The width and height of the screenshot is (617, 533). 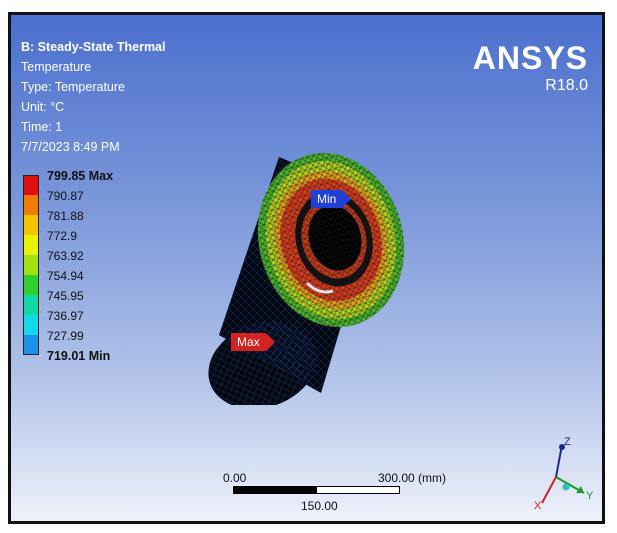 What do you see at coordinates (80, 176) in the screenshot?
I see `legend-label-max: 799.85 Max` at bounding box center [80, 176].